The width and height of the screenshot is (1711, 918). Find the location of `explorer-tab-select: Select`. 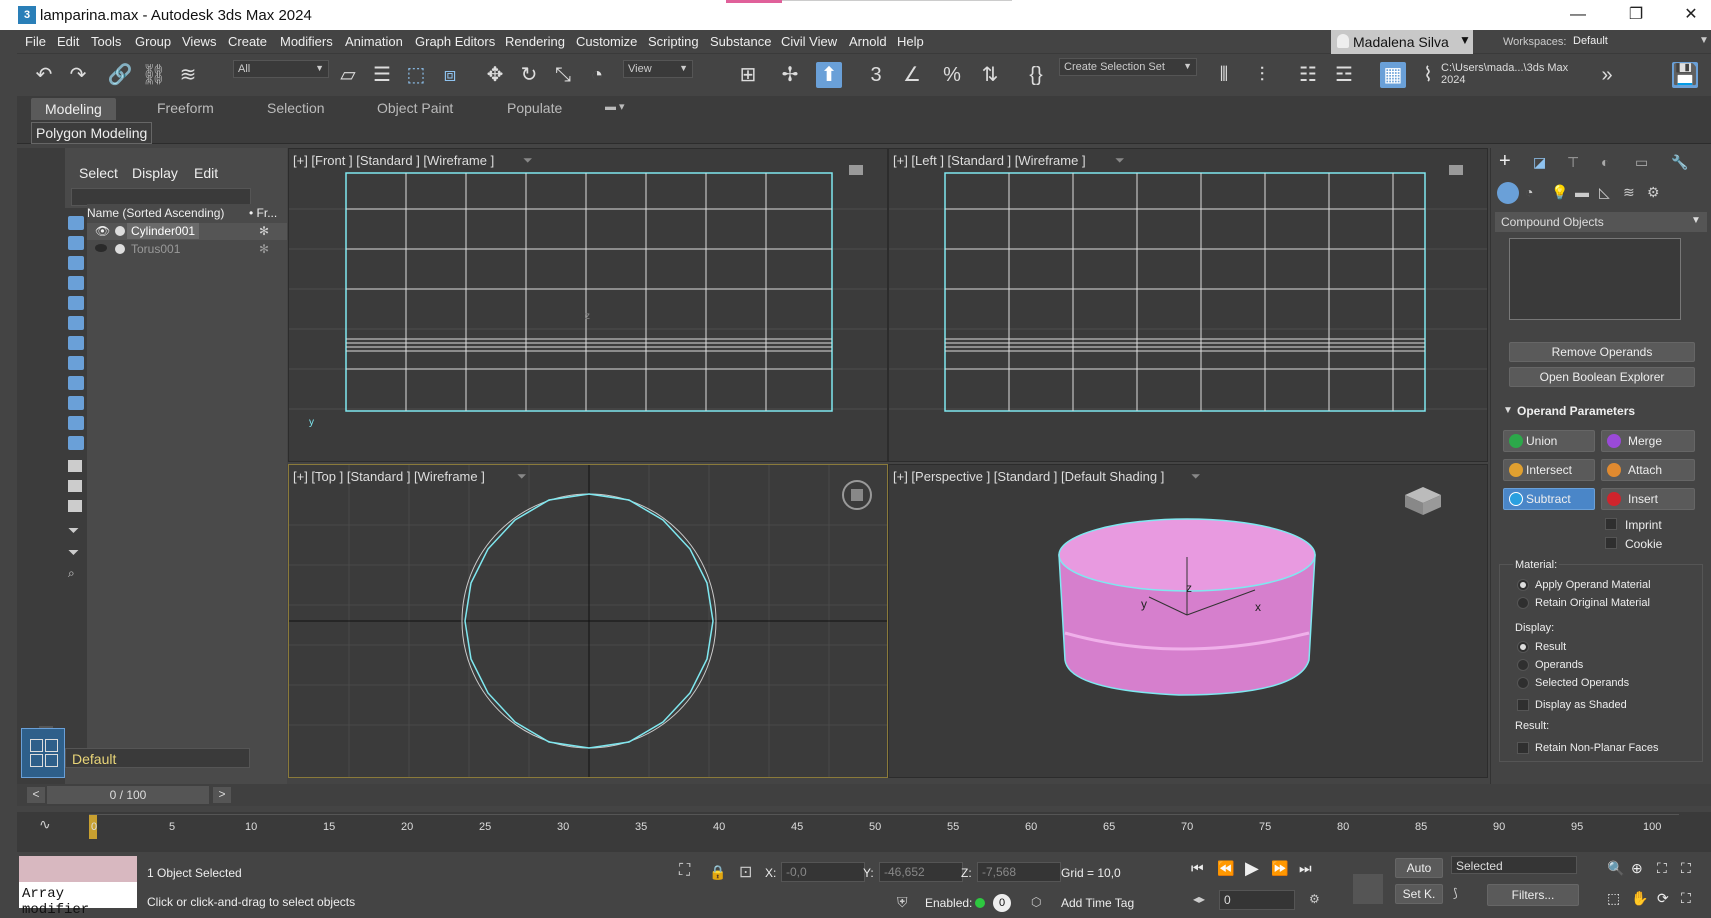

explorer-tab-select: Select is located at coordinates (98, 173).